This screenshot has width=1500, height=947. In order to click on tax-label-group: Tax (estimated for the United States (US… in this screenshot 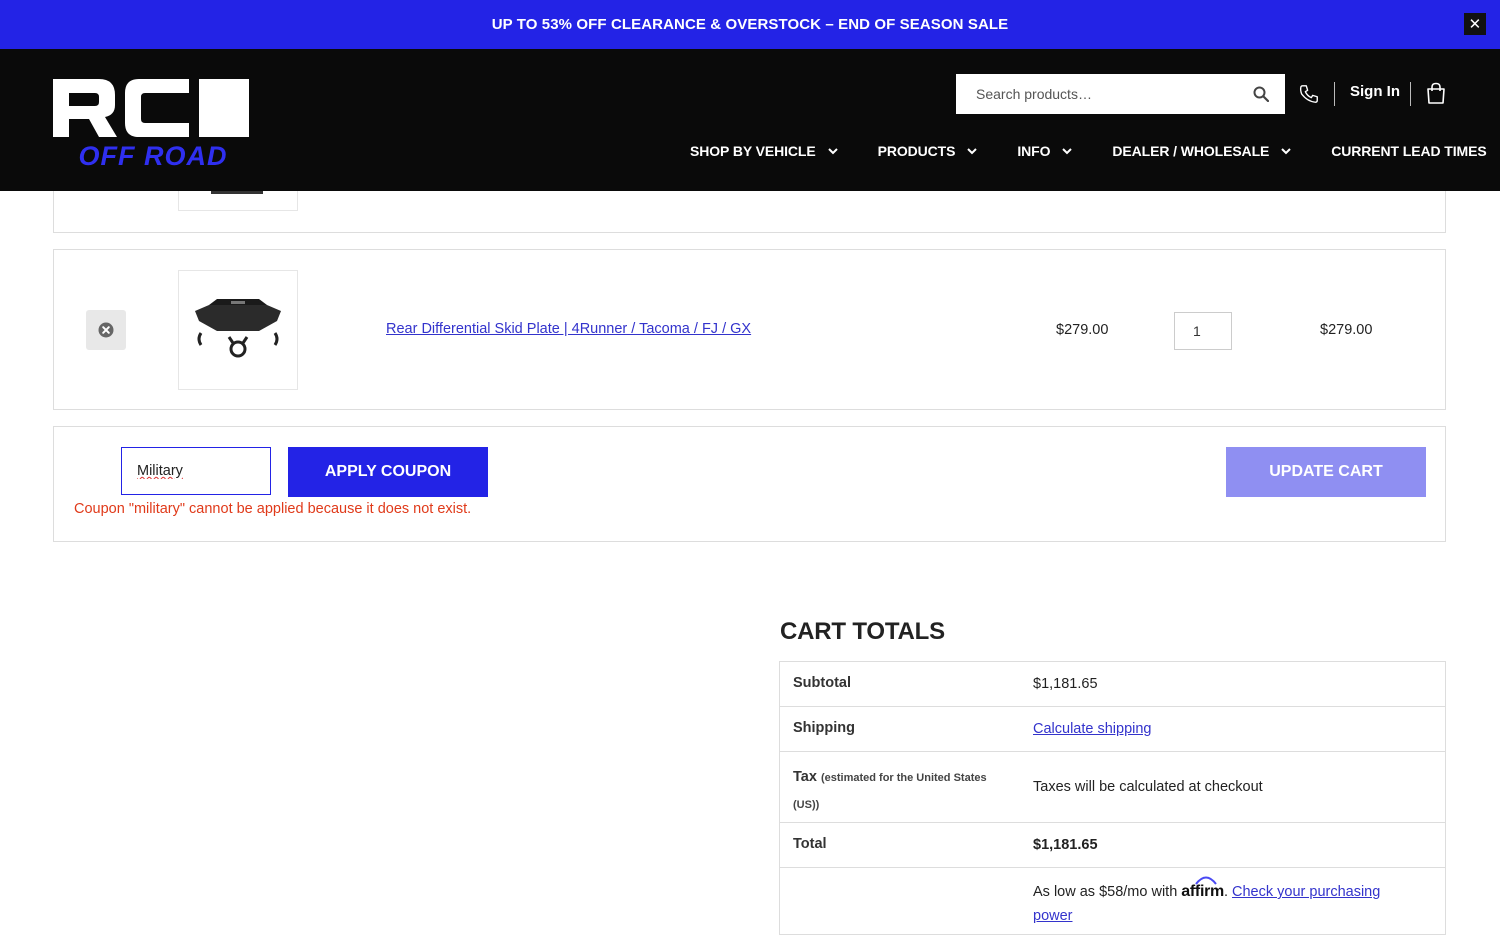, I will do `click(898, 791)`.